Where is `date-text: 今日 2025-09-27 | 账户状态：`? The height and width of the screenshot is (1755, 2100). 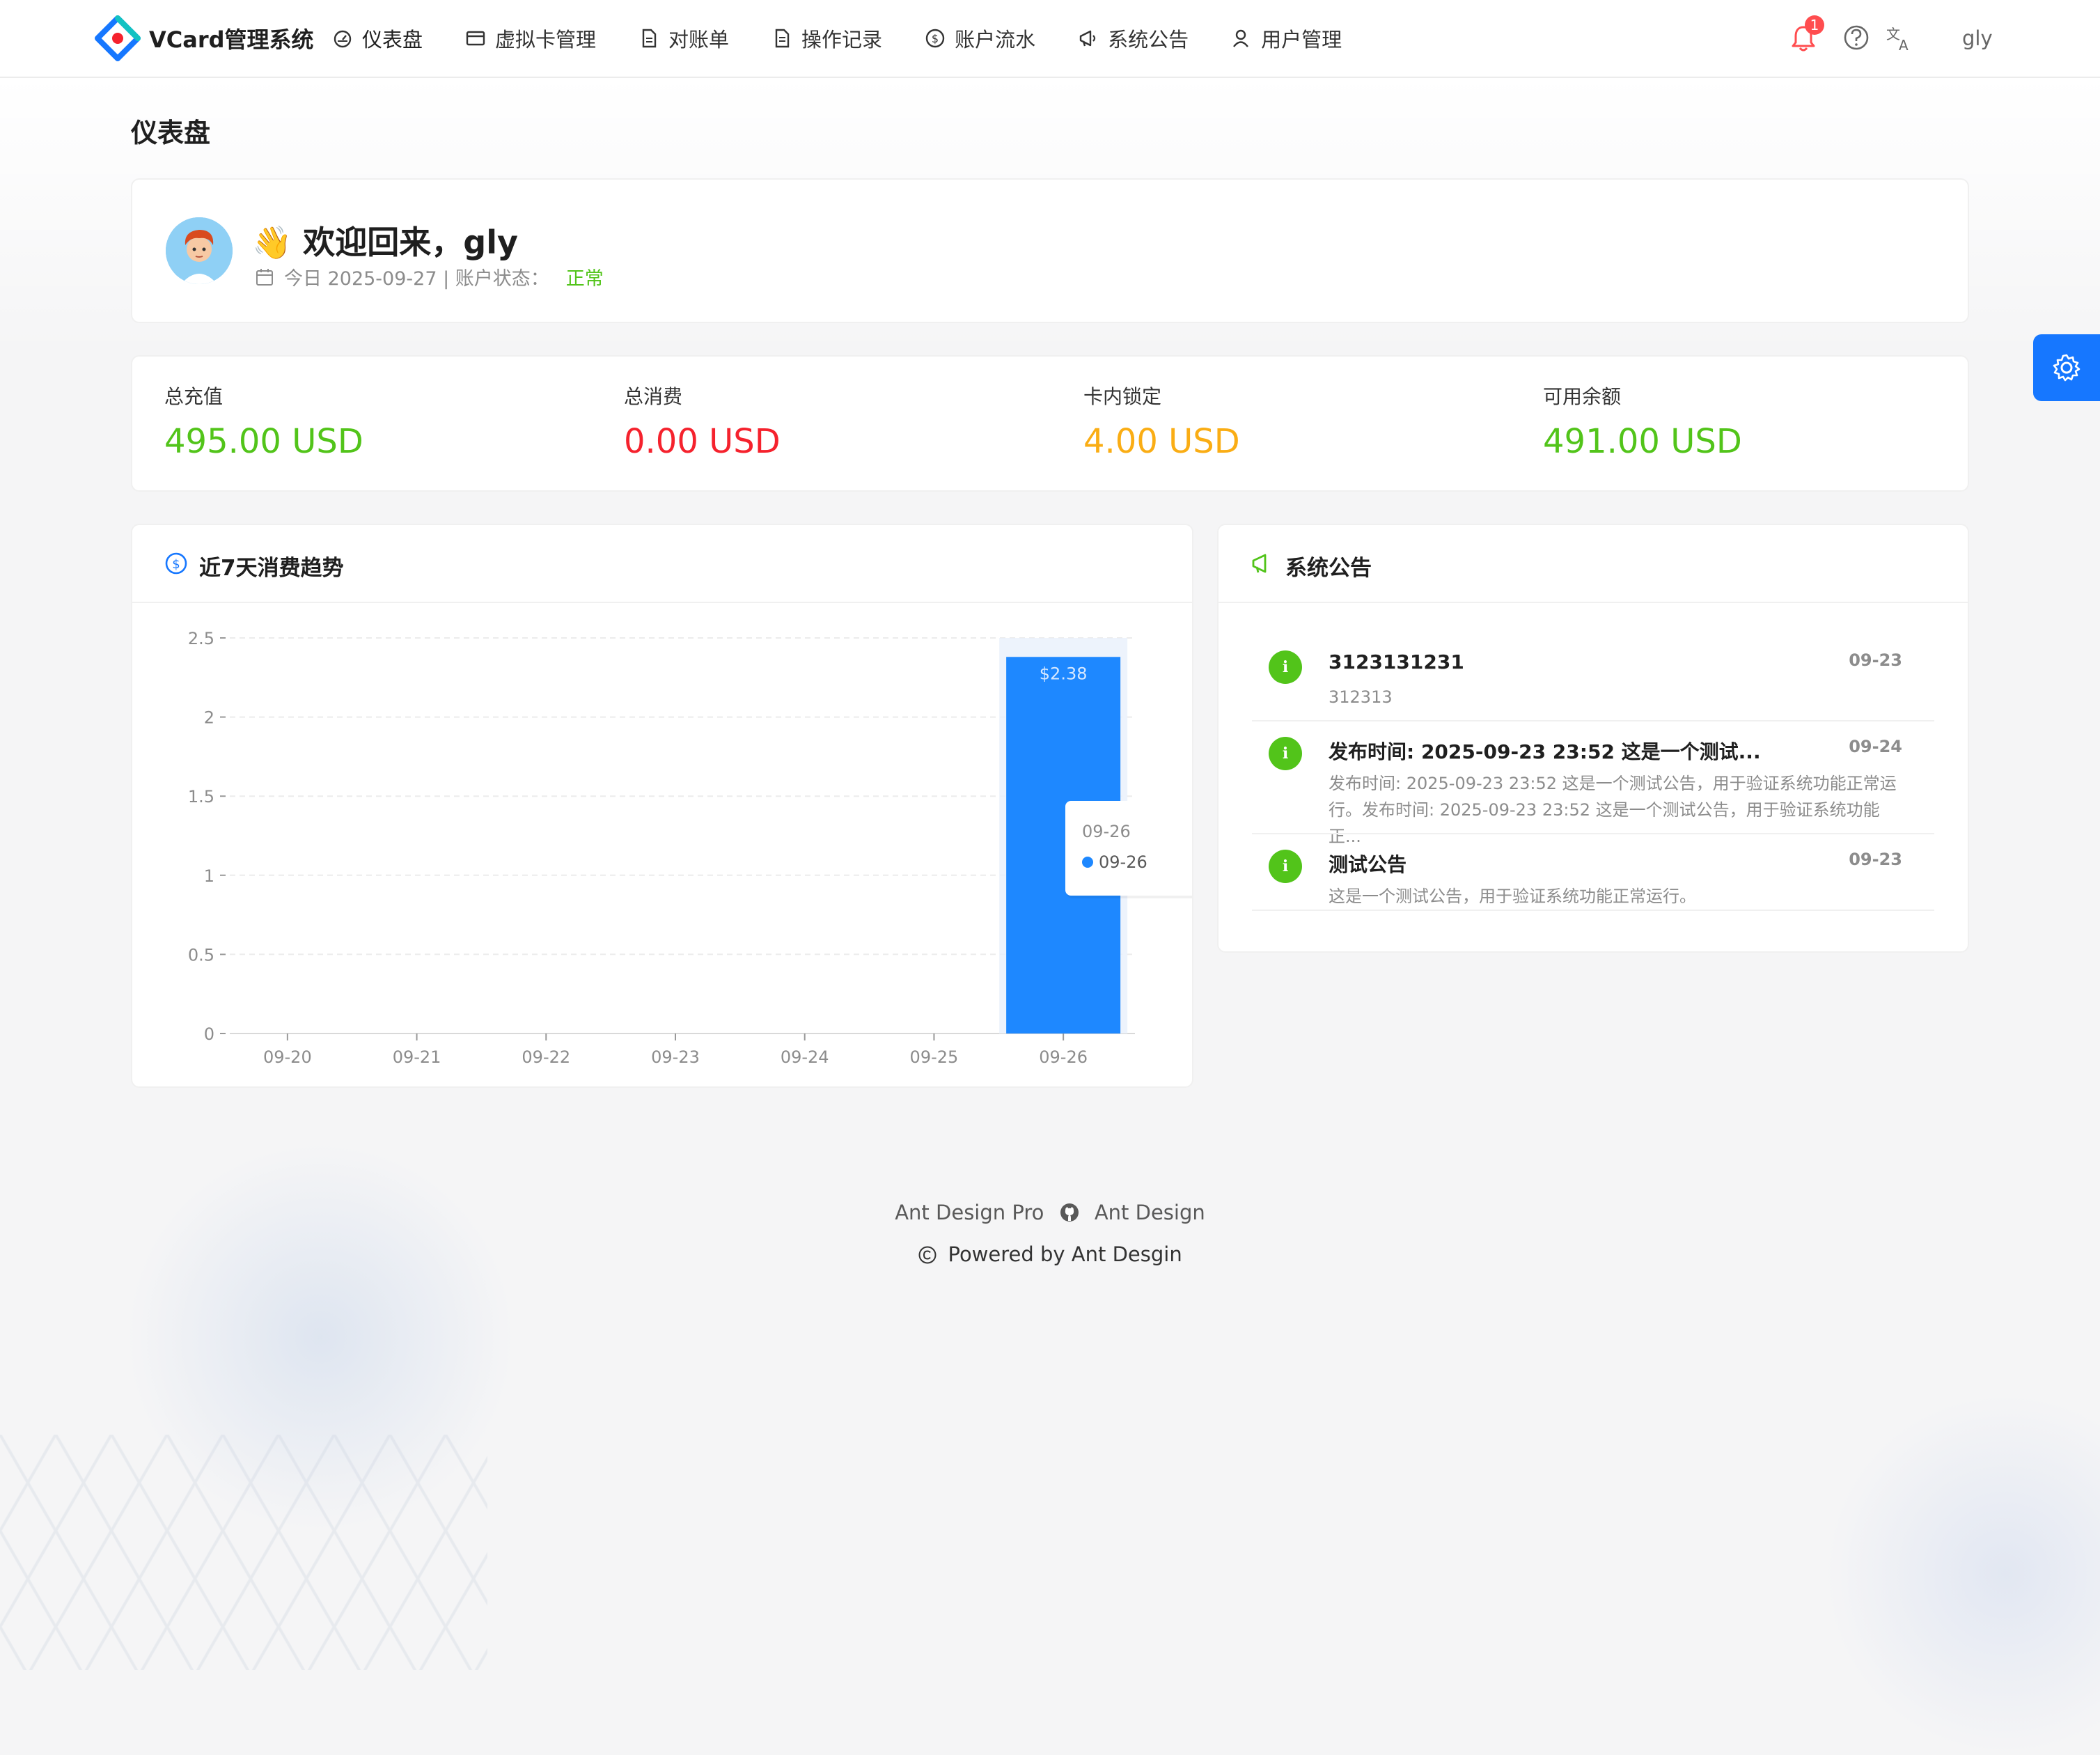
date-text: 今日 2025-09-27 | 账户状态： is located at coordinates (417, 279).